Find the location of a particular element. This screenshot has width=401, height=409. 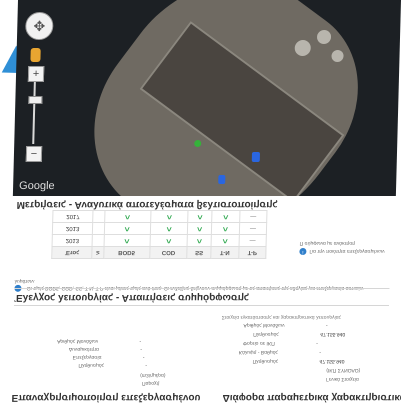

table-header-cell: T-P is located at coordinates (252, 252).